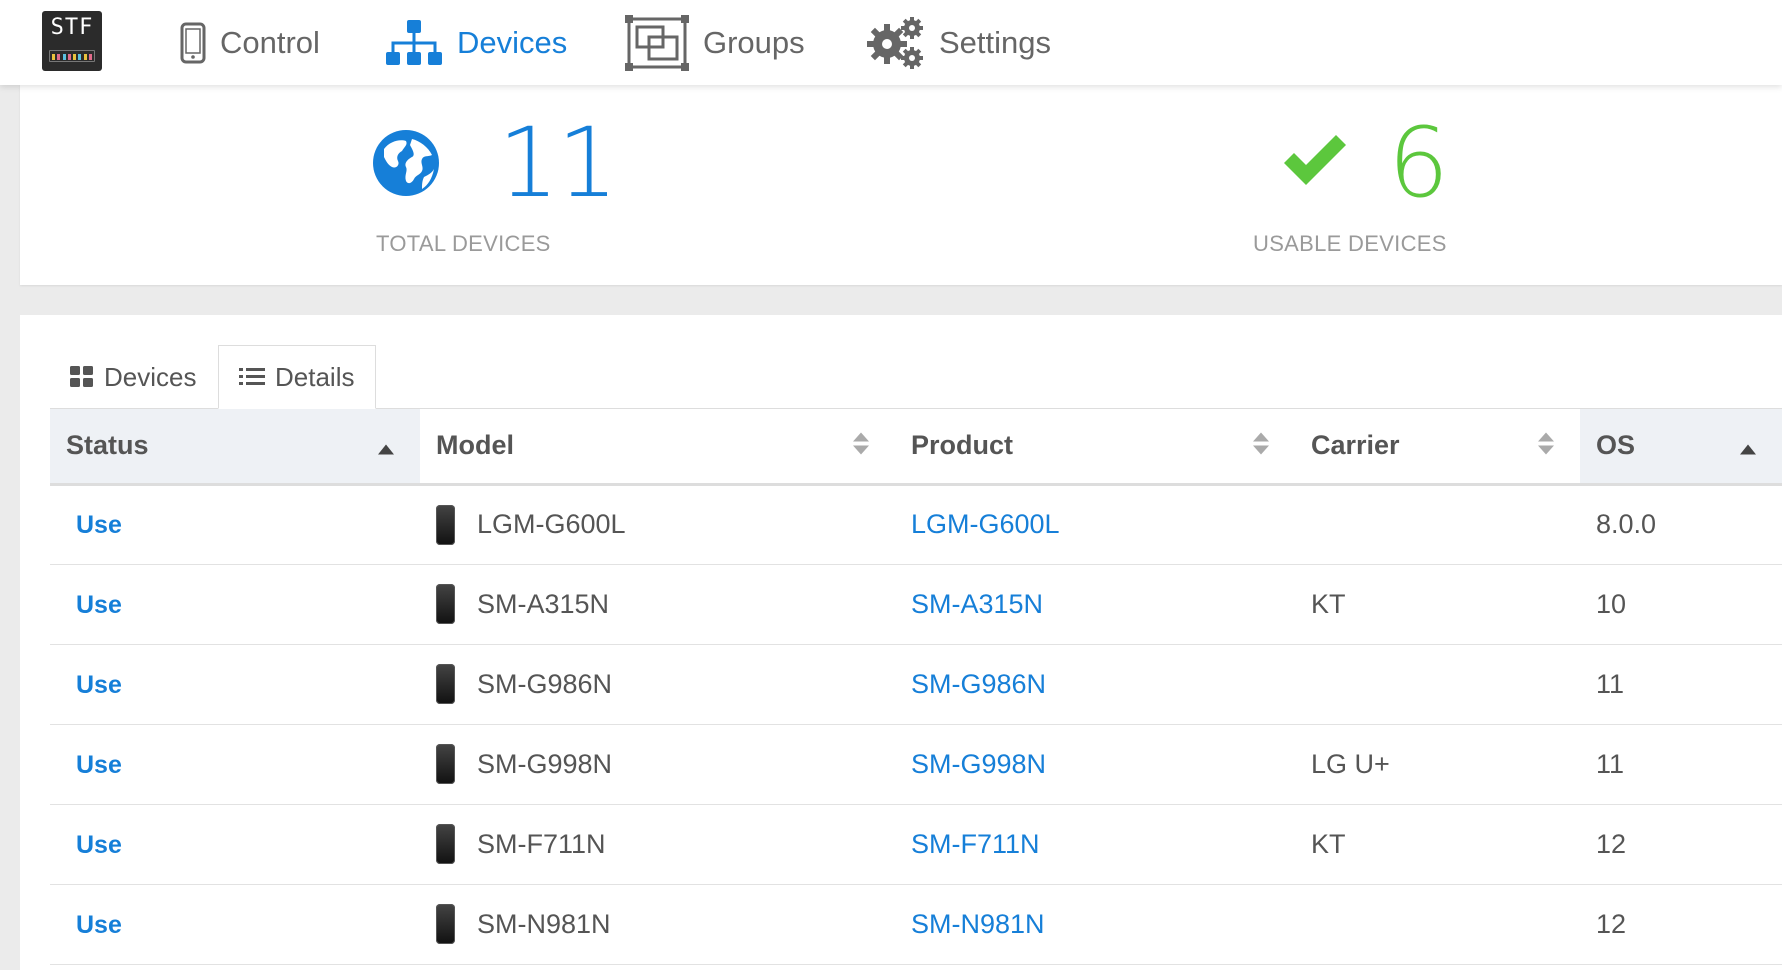  What do you see at coordinates (1350, 243) in the screenshot?
I see `usable-devices-label: USABLE DEVICES` at bounding box center [1350, 243].